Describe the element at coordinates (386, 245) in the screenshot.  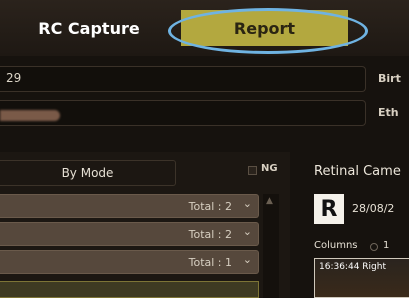
I see `columns-value: 1` at that location.